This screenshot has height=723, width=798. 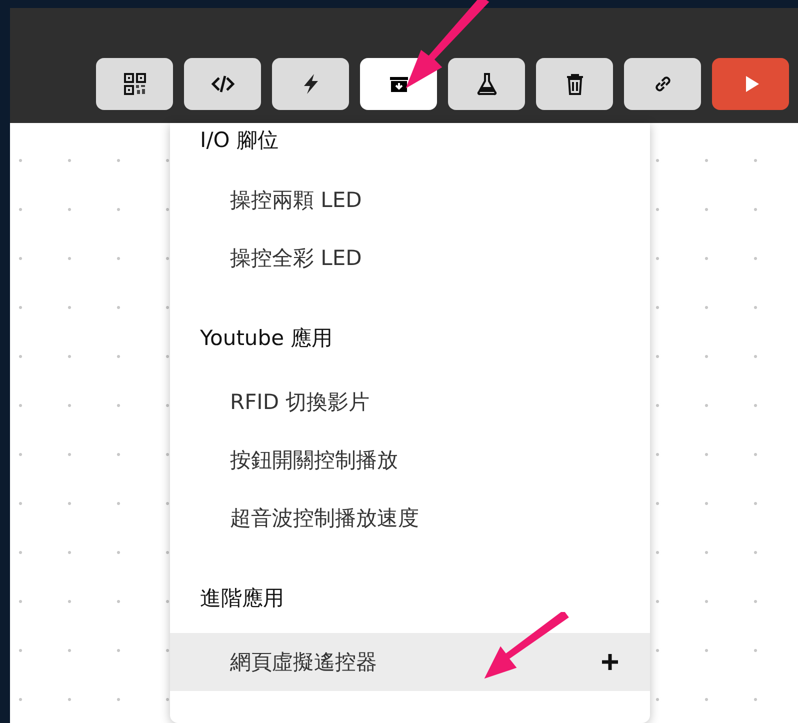 What do you see at coordinates (410, 200) in the screenshot?
I see `menu-item: 操控兩顆 LED` at bounding box center [410, 200].